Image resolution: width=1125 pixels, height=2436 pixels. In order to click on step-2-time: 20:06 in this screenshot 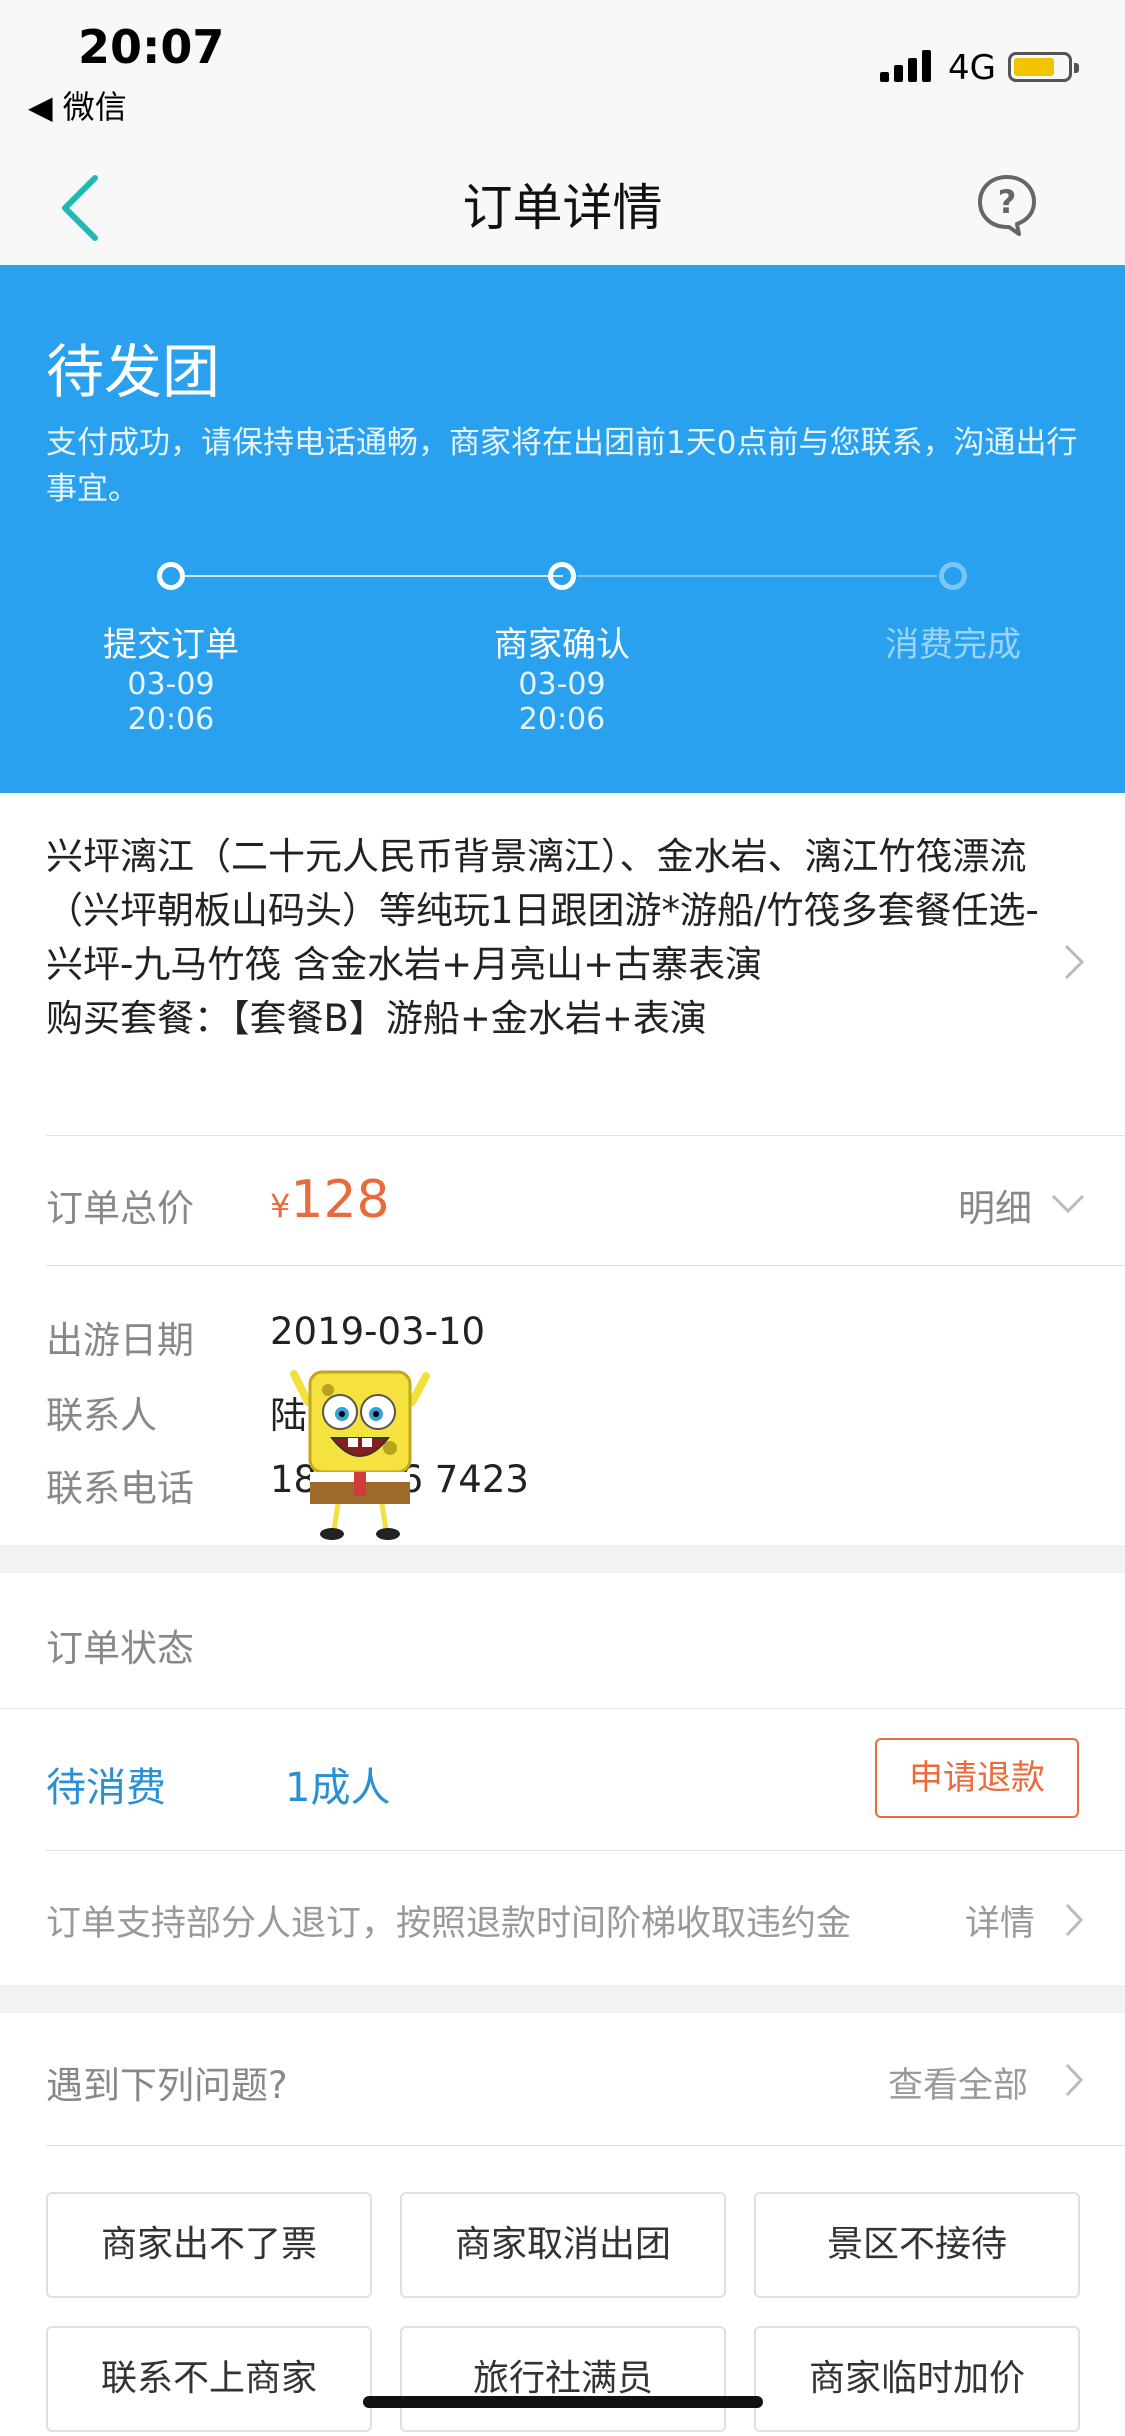, I will do `click(562, 719)`.